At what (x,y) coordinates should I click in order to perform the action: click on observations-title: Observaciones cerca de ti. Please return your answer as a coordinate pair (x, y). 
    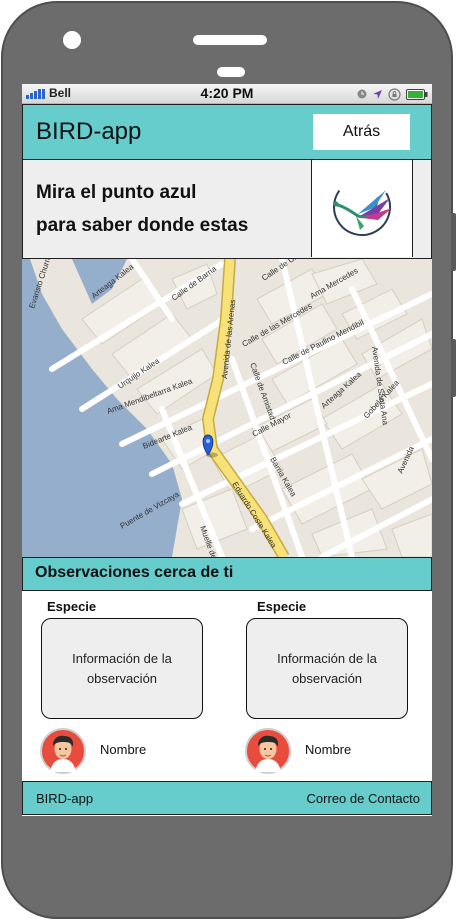
    Looking at the image, I should click on (134, 572).